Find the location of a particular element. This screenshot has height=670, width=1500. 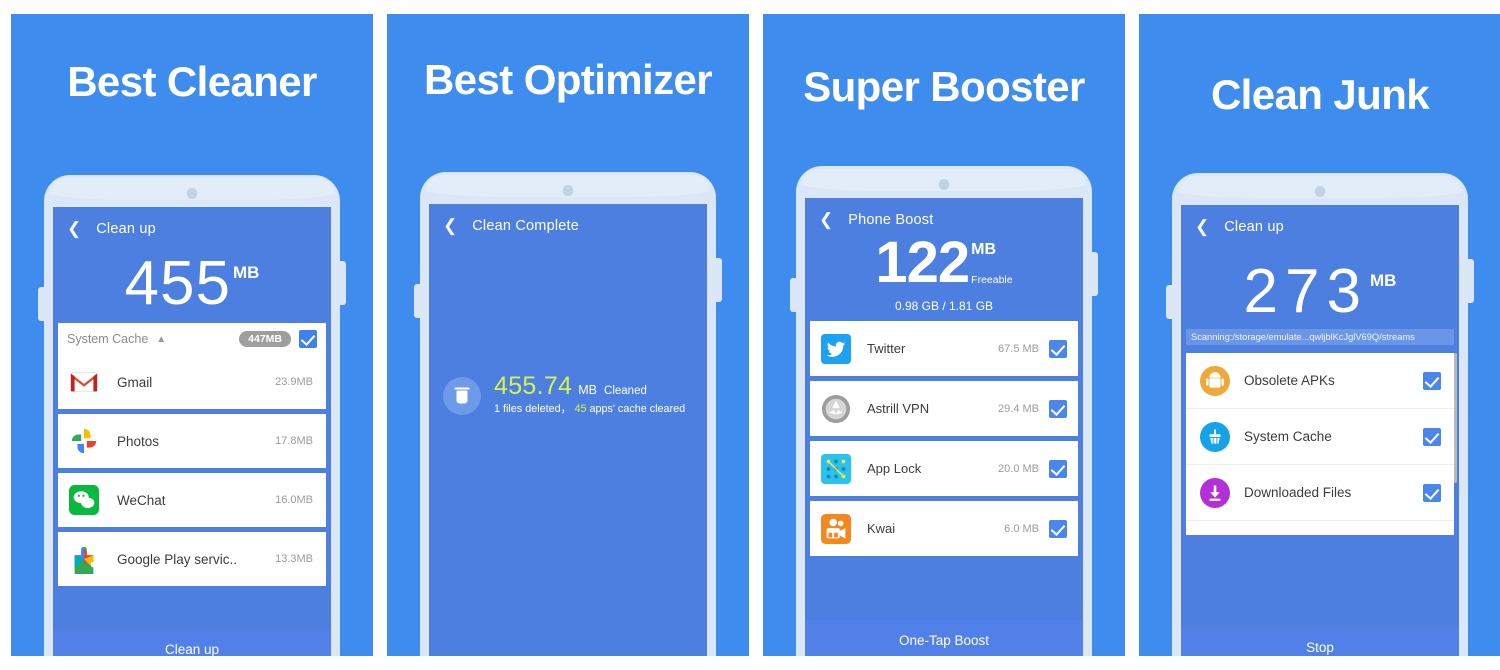

screen-appbar: ❮ Clean up is located at coordinates (192, 222).